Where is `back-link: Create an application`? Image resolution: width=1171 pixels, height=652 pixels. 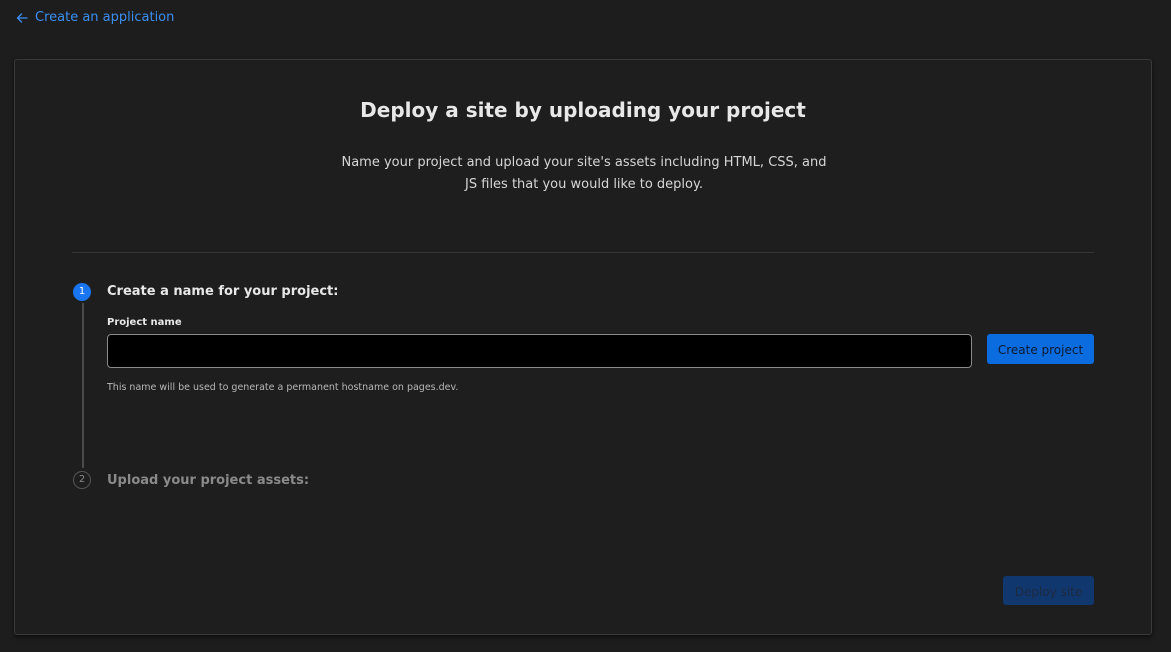
back-link: Create an application is located at coordinates (94, 17).